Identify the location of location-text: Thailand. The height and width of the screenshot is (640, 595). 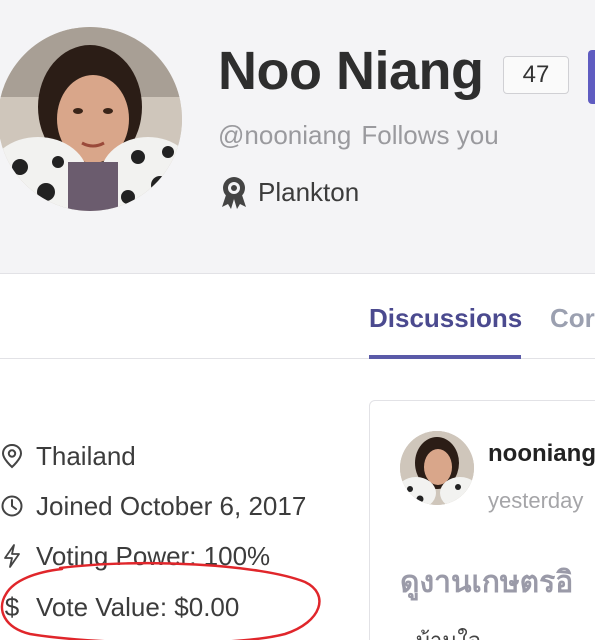
(86, 455).